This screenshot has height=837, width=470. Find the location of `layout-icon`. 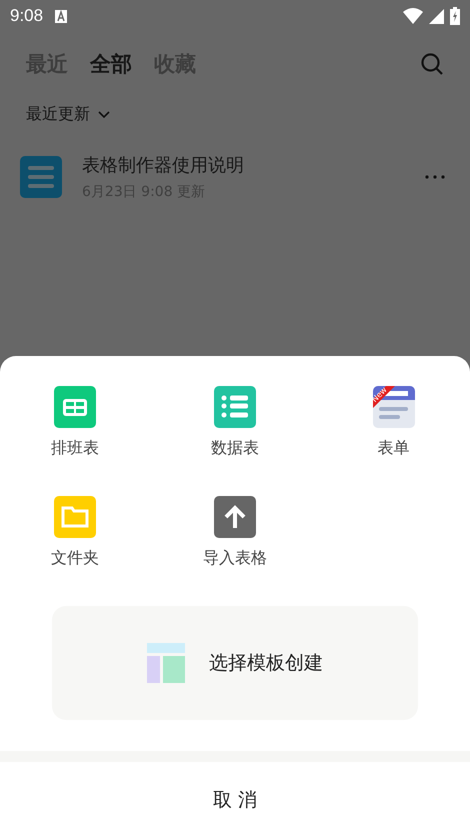

layout-icon is located at coordinates (166, 663).